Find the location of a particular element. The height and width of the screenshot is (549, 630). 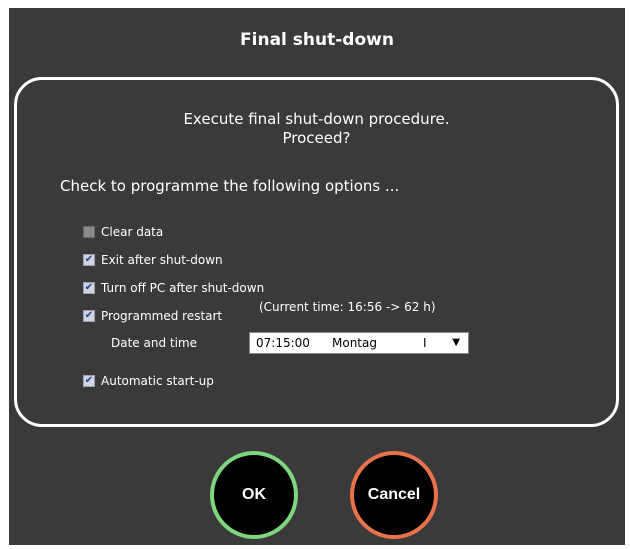

programmed-restart-label: Programmed restart is located at coordinates (162, 316).